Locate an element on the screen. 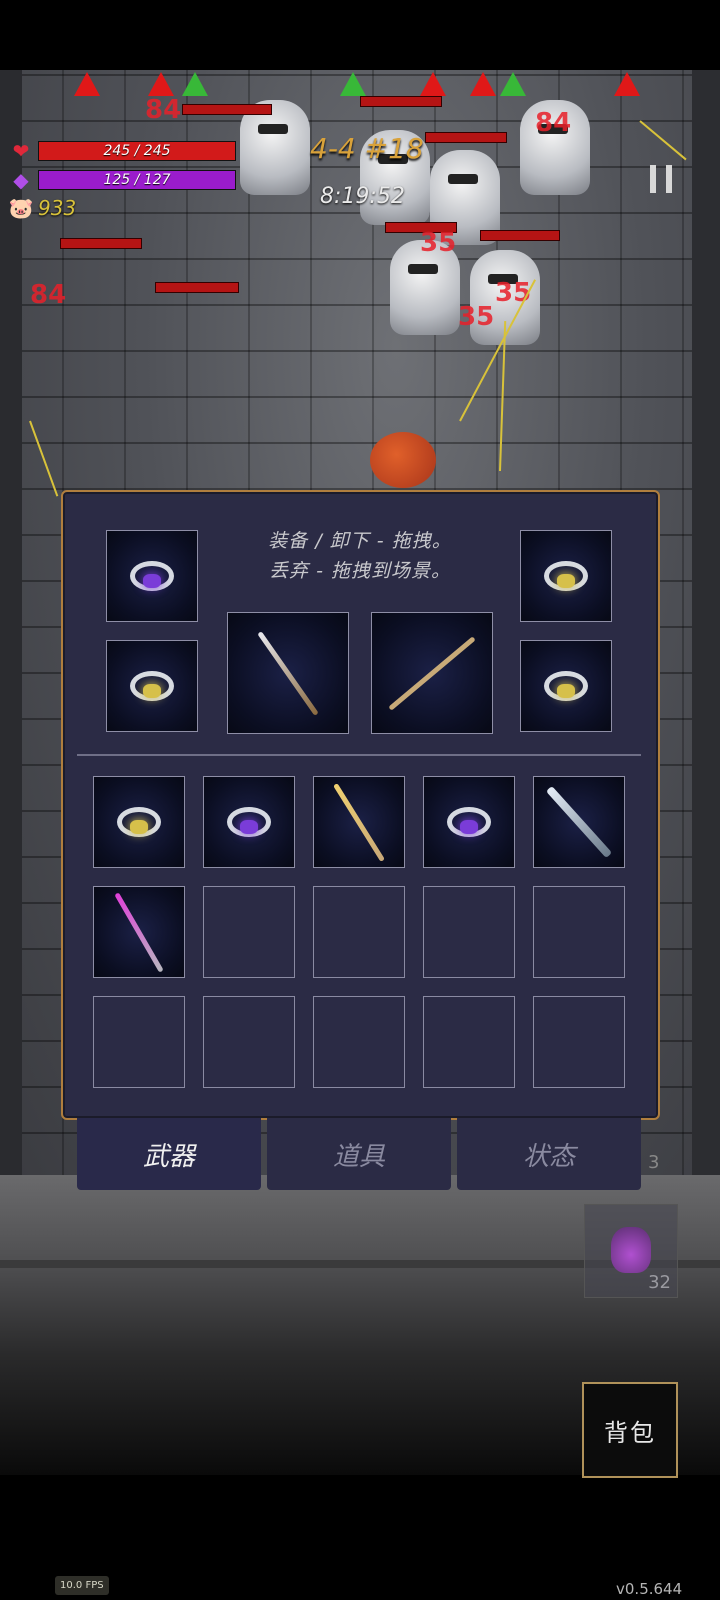 The width and height of the screenshot is (720, 1600). mana-crystal-icon: ◆ is located at coordinates (21, 180).